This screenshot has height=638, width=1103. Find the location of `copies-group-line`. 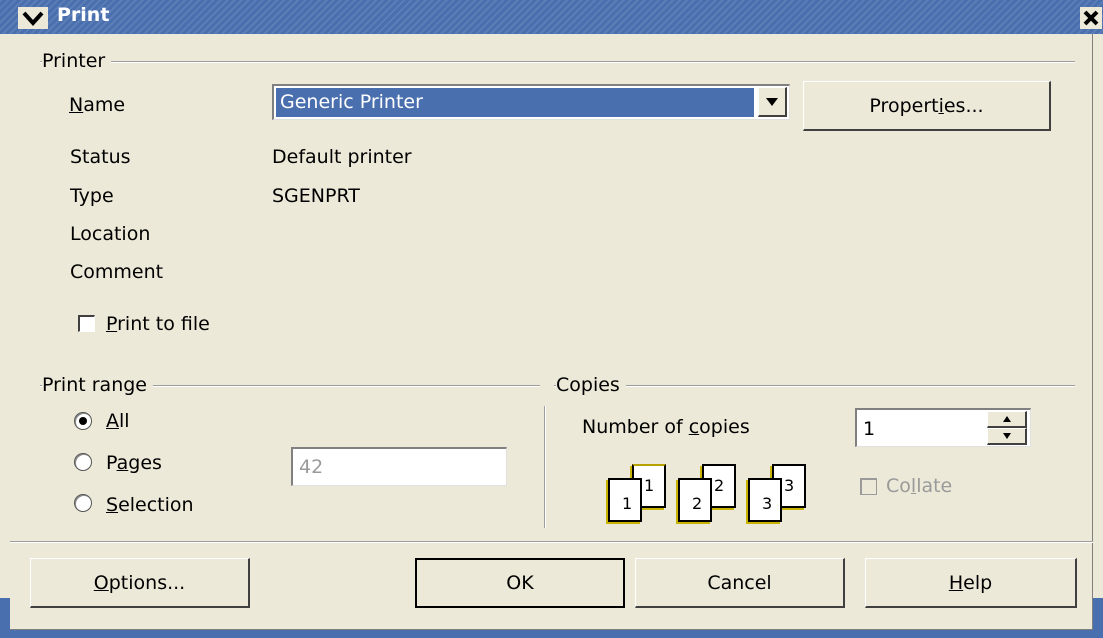

copies-group-line is located at coordinates (814, 386).